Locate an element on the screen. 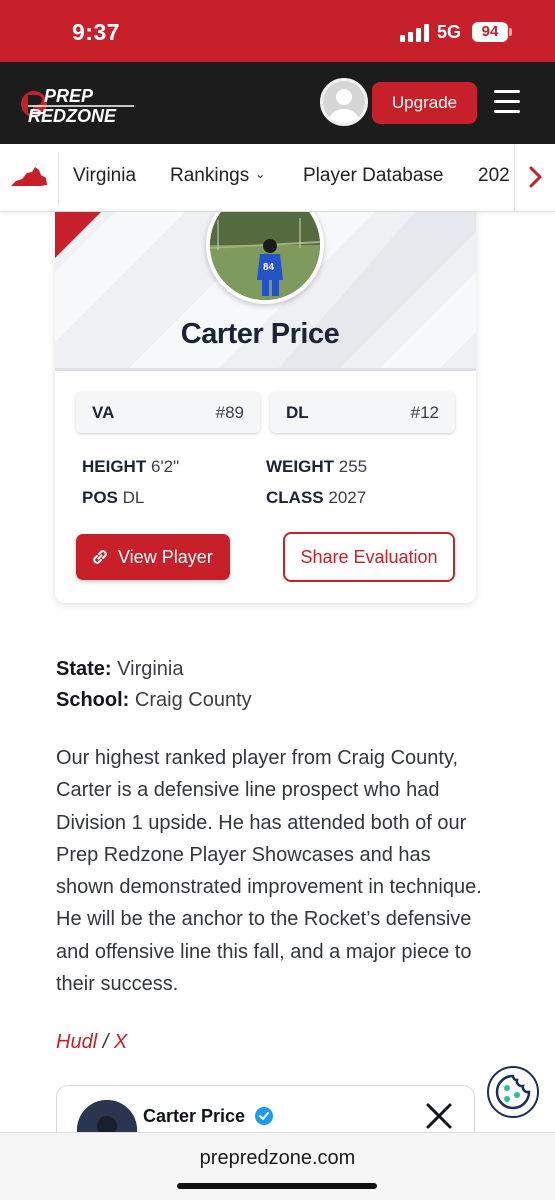 The image size is (555, 1200). view-player-label: View Player is located at coordinates (165, 557).